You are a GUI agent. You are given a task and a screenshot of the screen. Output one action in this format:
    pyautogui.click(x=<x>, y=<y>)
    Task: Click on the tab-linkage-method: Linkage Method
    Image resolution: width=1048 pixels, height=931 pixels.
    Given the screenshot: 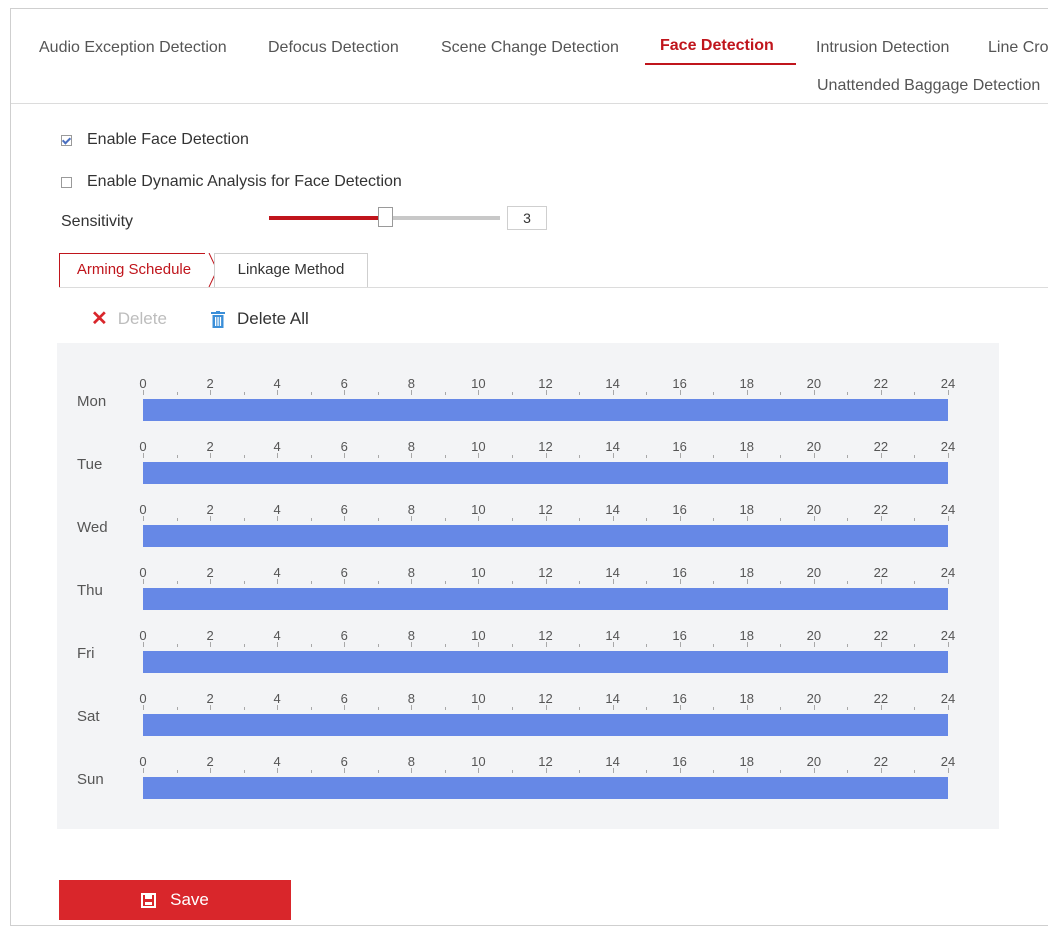 What is the action you would take?
    pyautogui.click(x=291, y=270)
    